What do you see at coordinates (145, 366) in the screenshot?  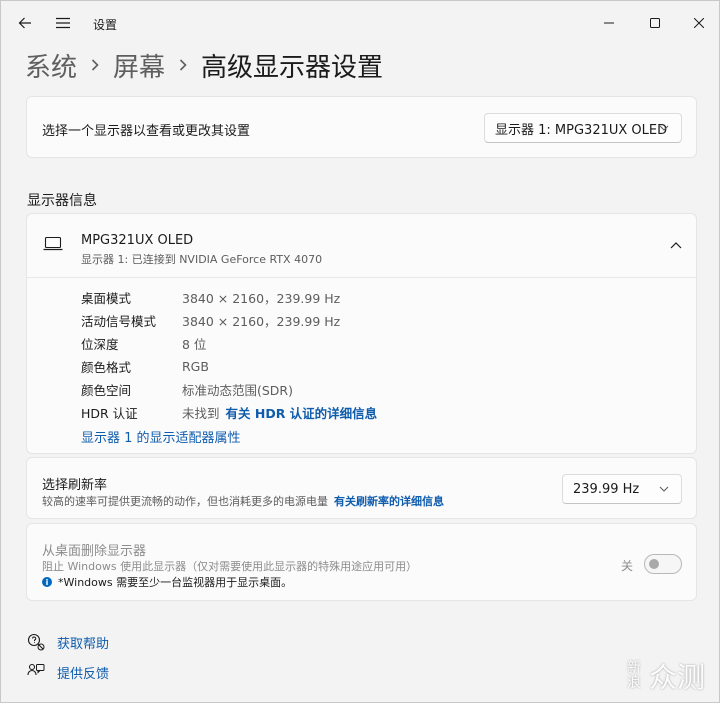 I see `info-row-color-format: 颜色格式 RGB` at bounding box center [145, 366].